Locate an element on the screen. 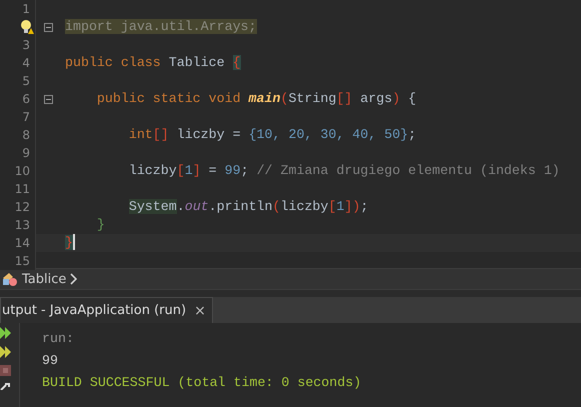 The height and width of the screenshot is (407, 581). code-token: String is located at coordinates (312, 98).